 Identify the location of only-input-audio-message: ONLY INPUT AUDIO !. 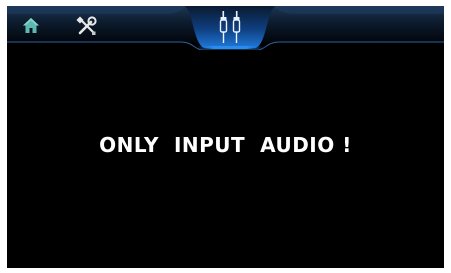
(225, 145).